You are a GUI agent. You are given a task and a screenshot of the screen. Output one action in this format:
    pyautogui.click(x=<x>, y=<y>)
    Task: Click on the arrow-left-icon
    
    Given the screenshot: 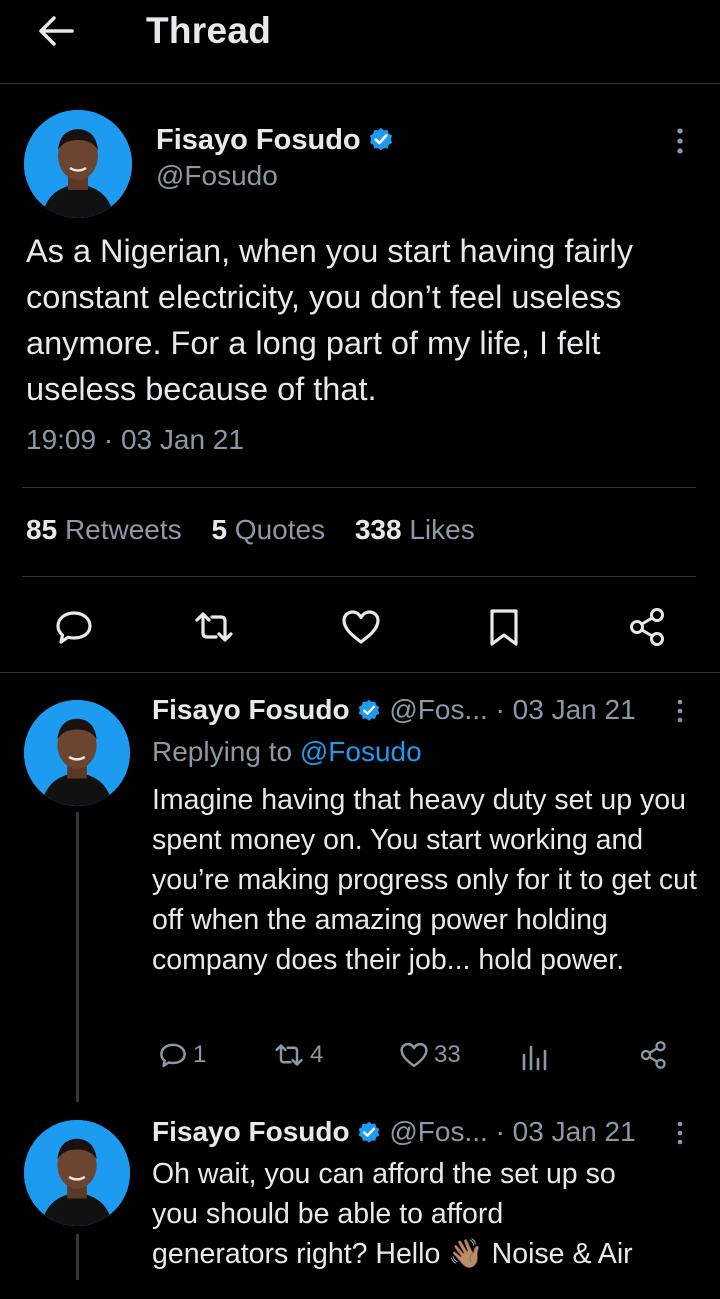 What is the action you would take?
    pyautogui.click(x=56, y=31)
    